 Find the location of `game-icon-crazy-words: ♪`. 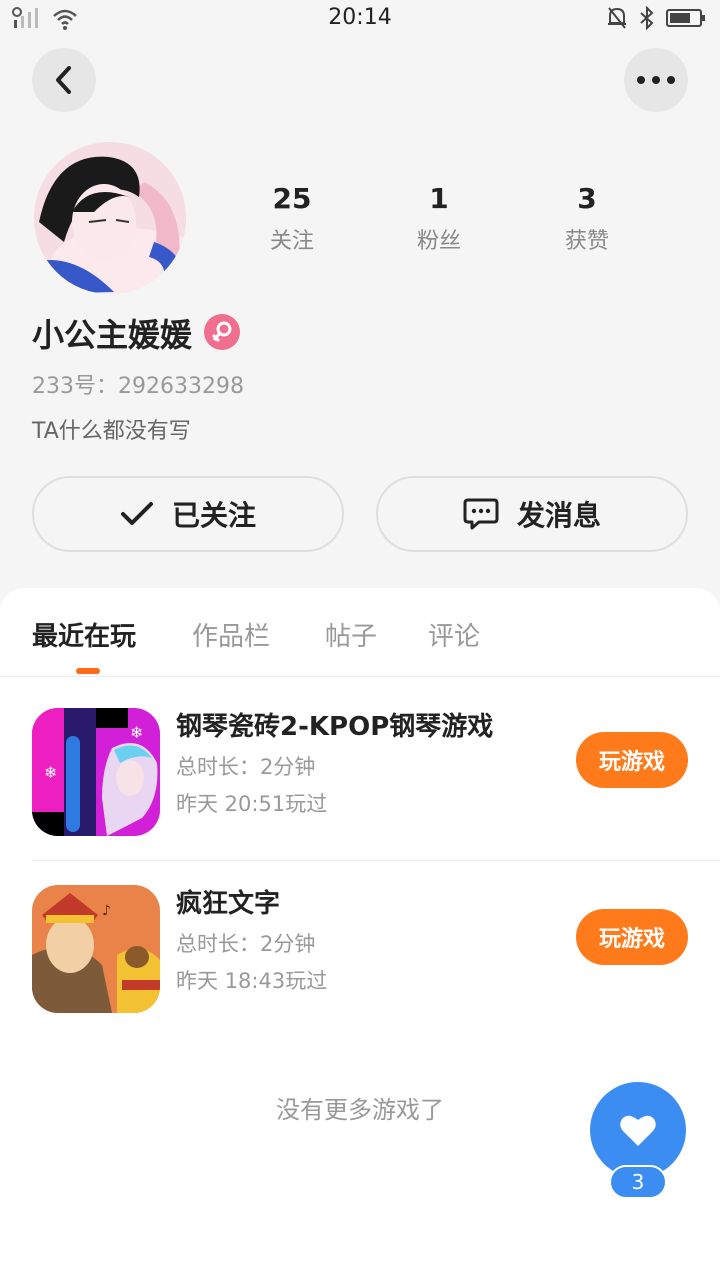

game-icon-crazy-words: ♪ is located at coordinates (96, 949).